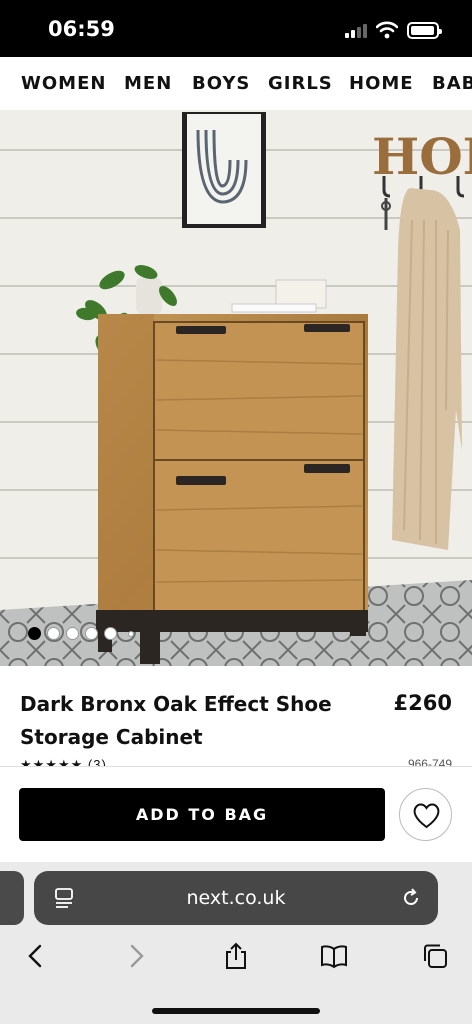  What do you see at coordinates (202, 814) in the screenshot?
I see `add-to-bag-button: ADD TO BAG` at bounding box center [202, 814].